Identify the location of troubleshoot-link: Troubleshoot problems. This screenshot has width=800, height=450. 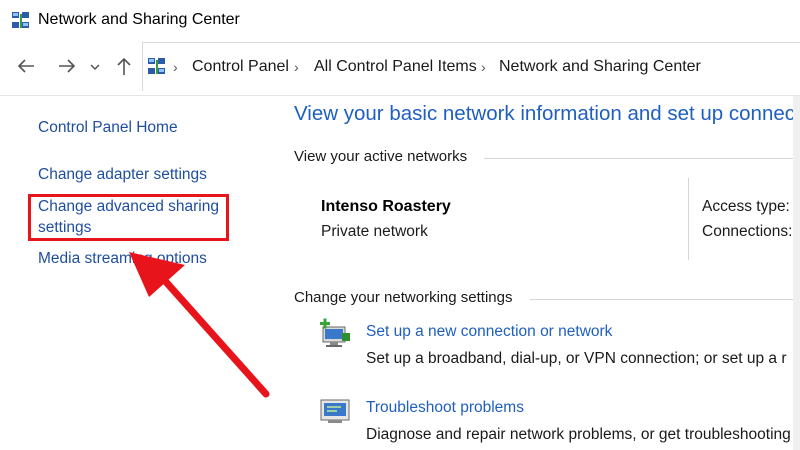
(445, 408).